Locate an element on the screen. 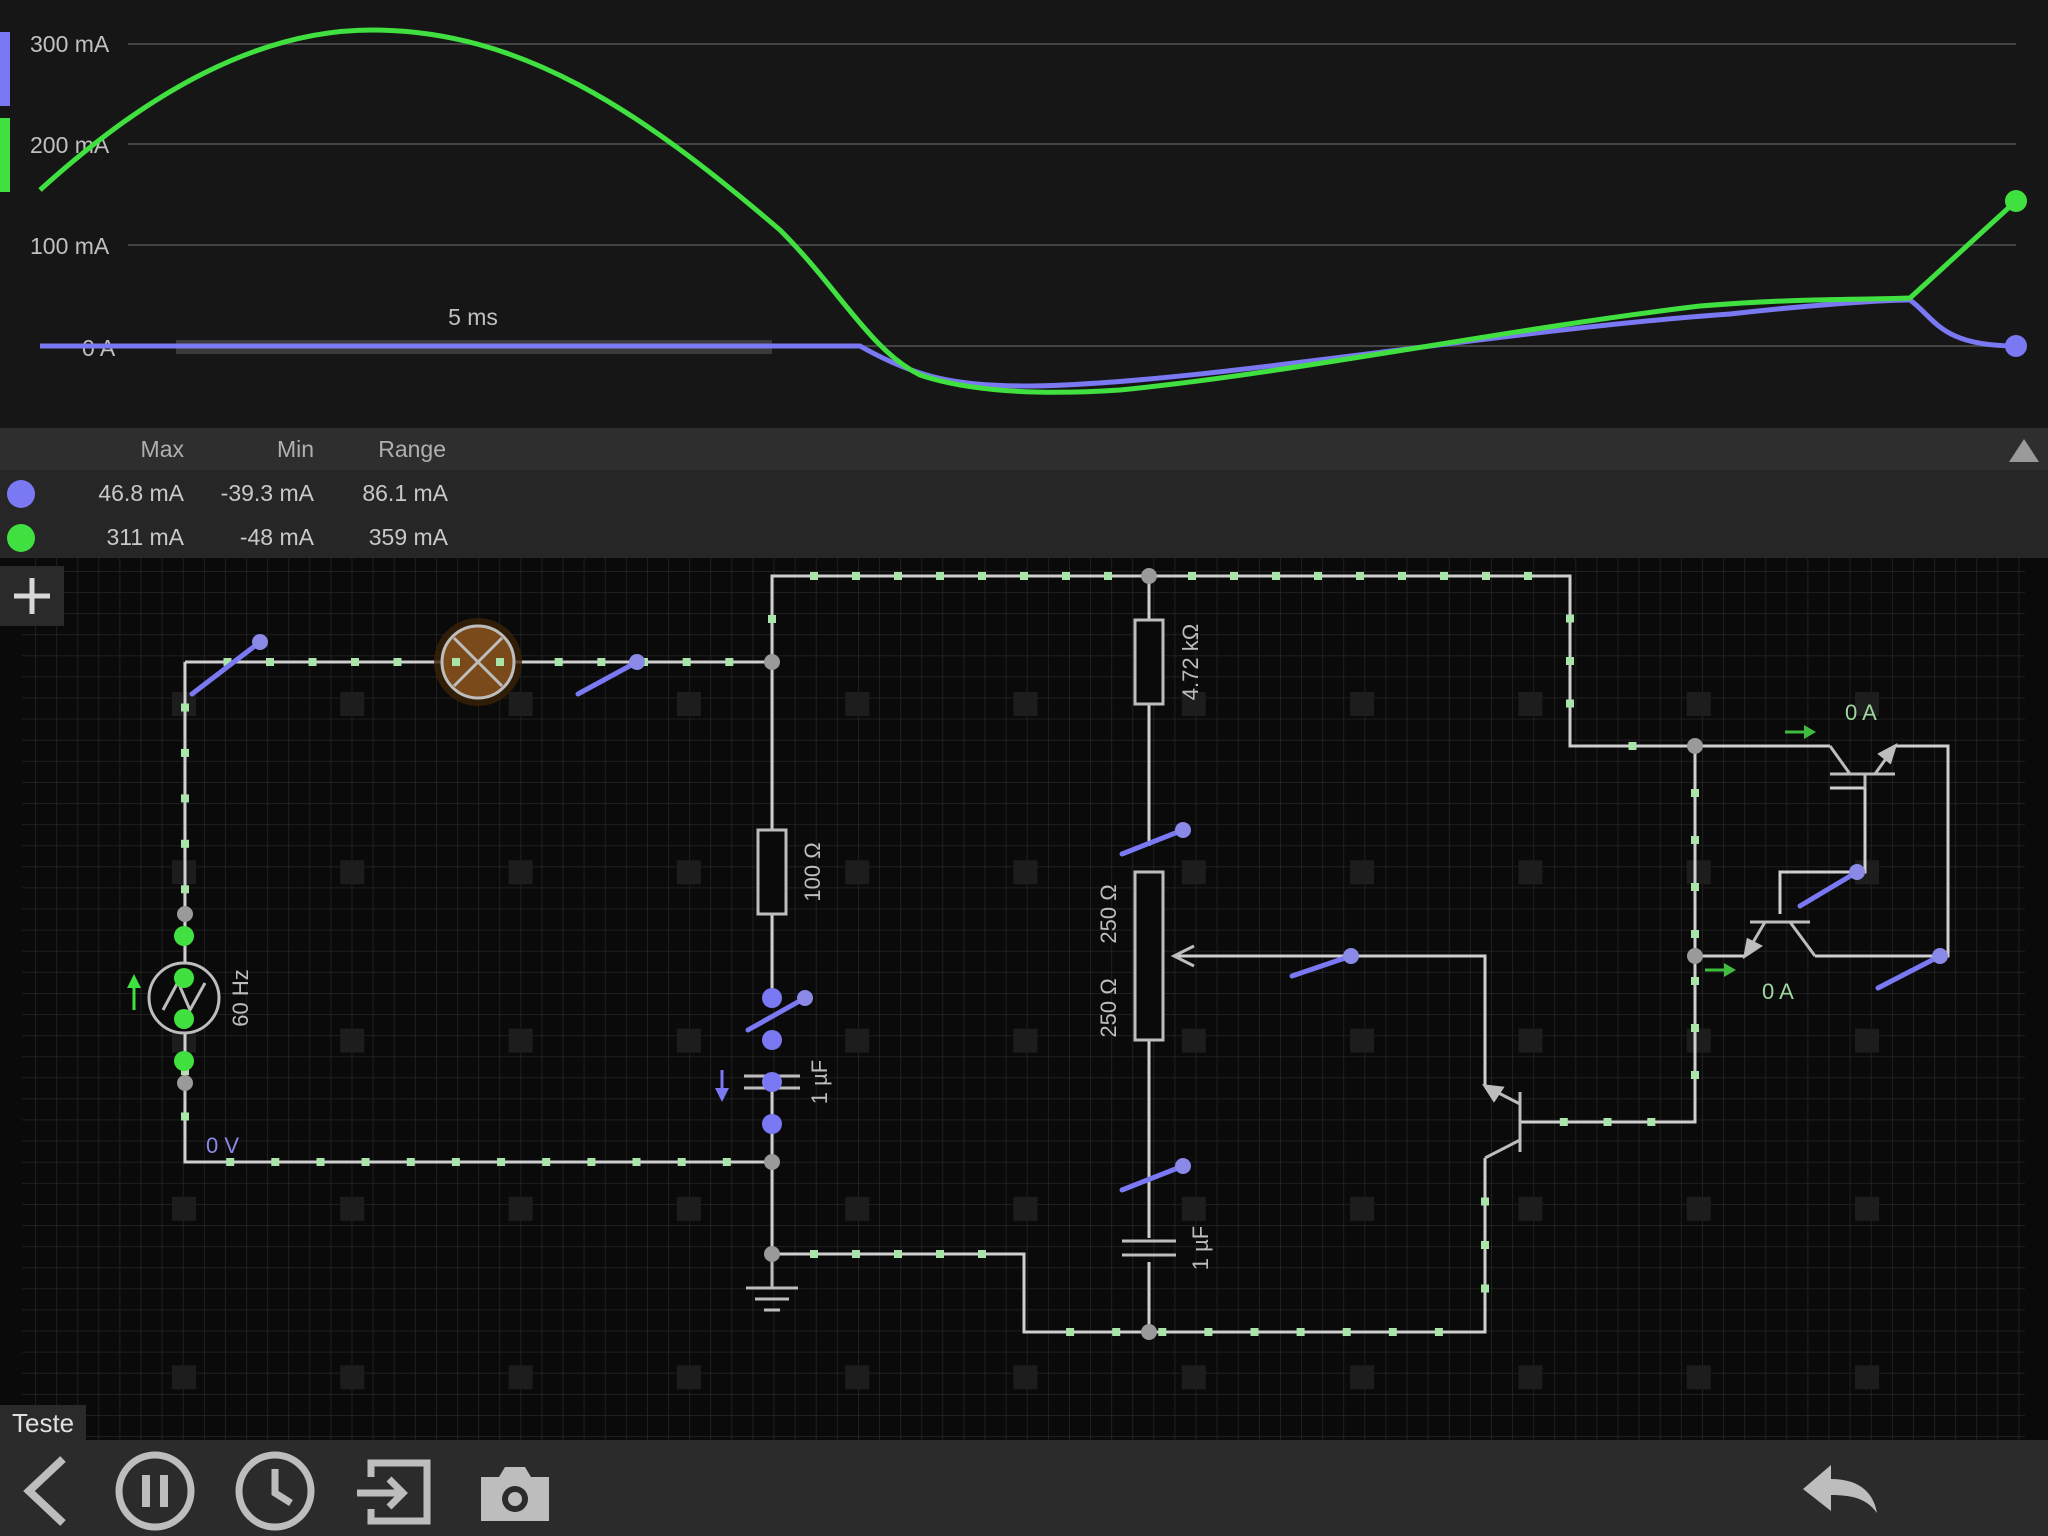 This screenshot has width=2048, height=1536. stat-min-green: -48 mA is located at coordinates (276, 537).